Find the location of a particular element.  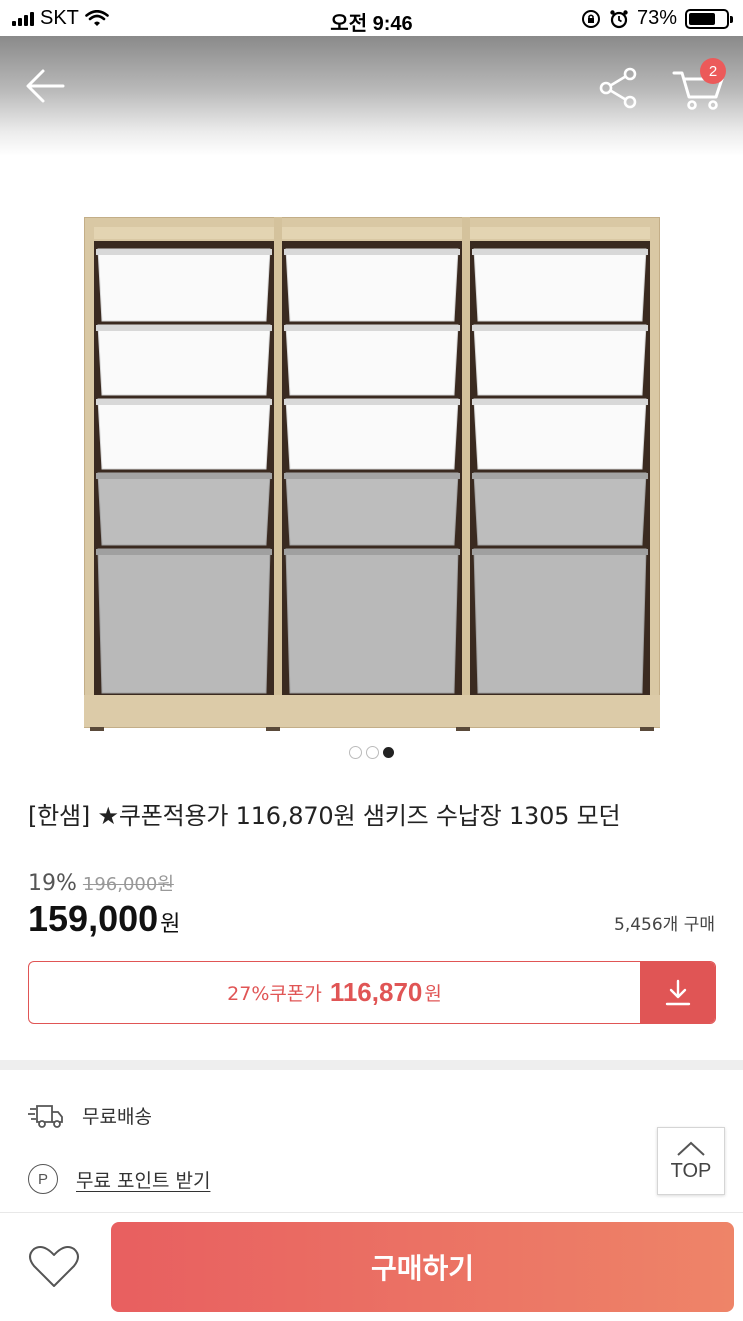

battery-fill is located at coordinates (702, 18).